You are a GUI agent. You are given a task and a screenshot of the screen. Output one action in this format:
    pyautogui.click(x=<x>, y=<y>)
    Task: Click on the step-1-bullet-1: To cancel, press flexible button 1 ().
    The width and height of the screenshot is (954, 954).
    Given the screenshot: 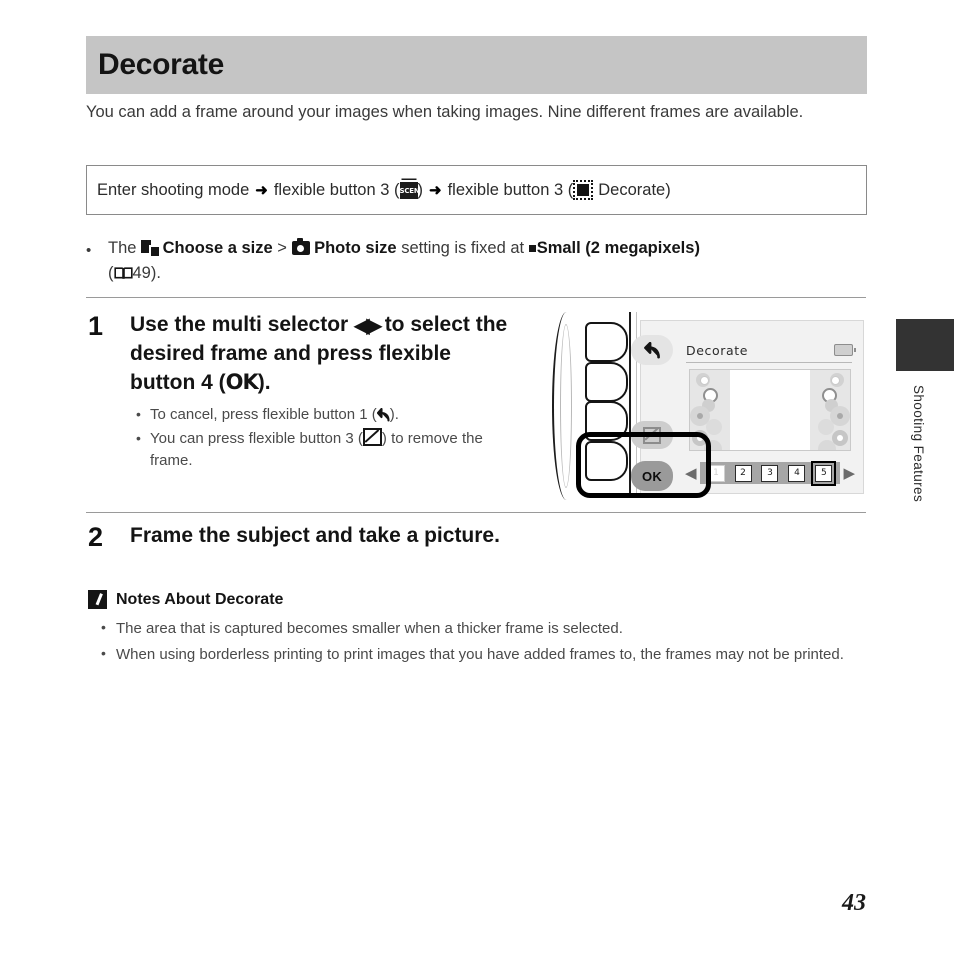 What is the action you would take?
    pyautogui.click(x=324, y=414)
    